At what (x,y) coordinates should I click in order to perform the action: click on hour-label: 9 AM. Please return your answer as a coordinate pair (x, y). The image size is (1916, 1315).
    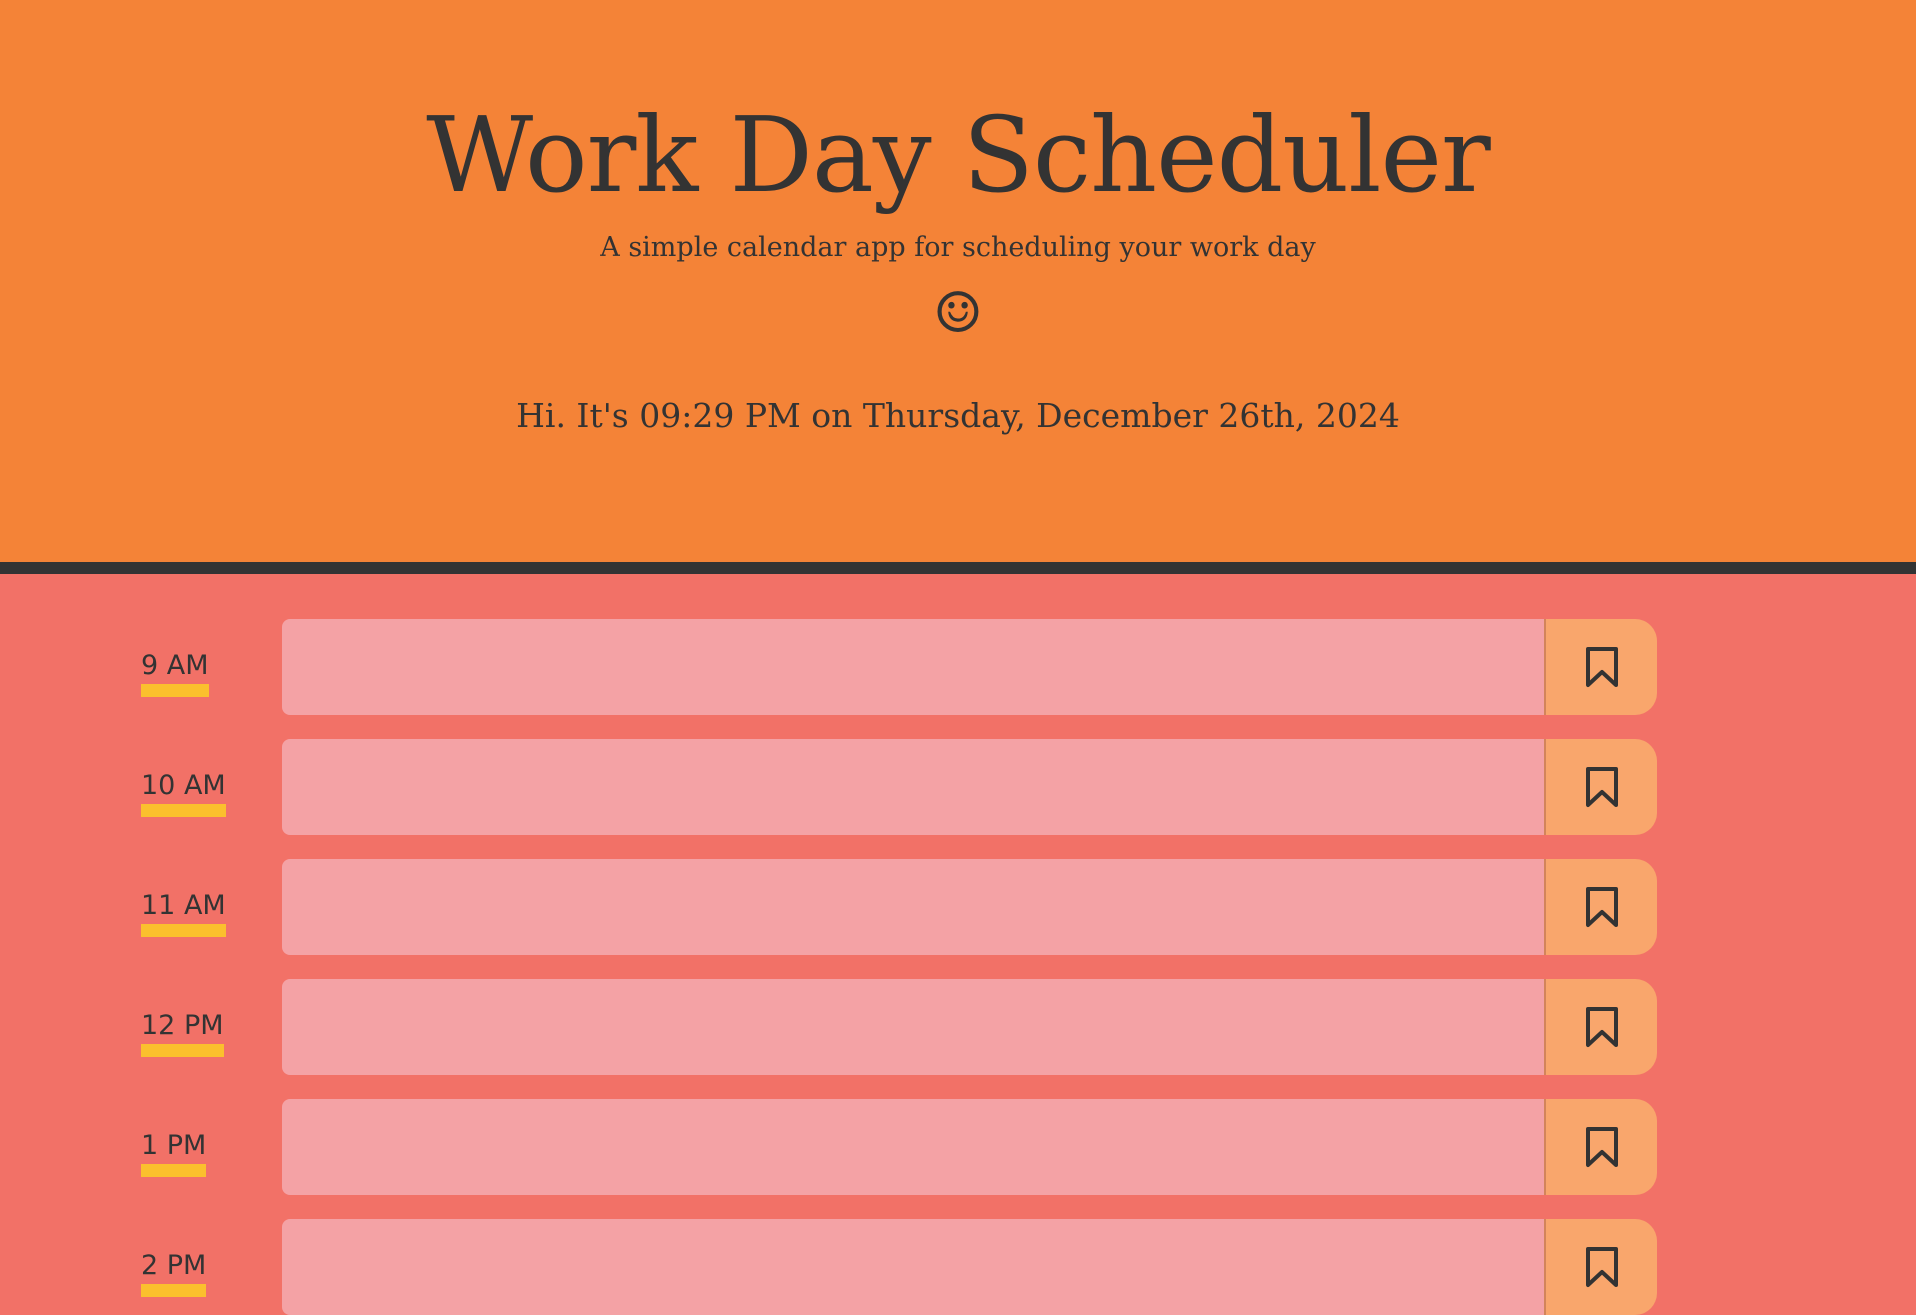
    Looking at the image, I should click on (175, 673).